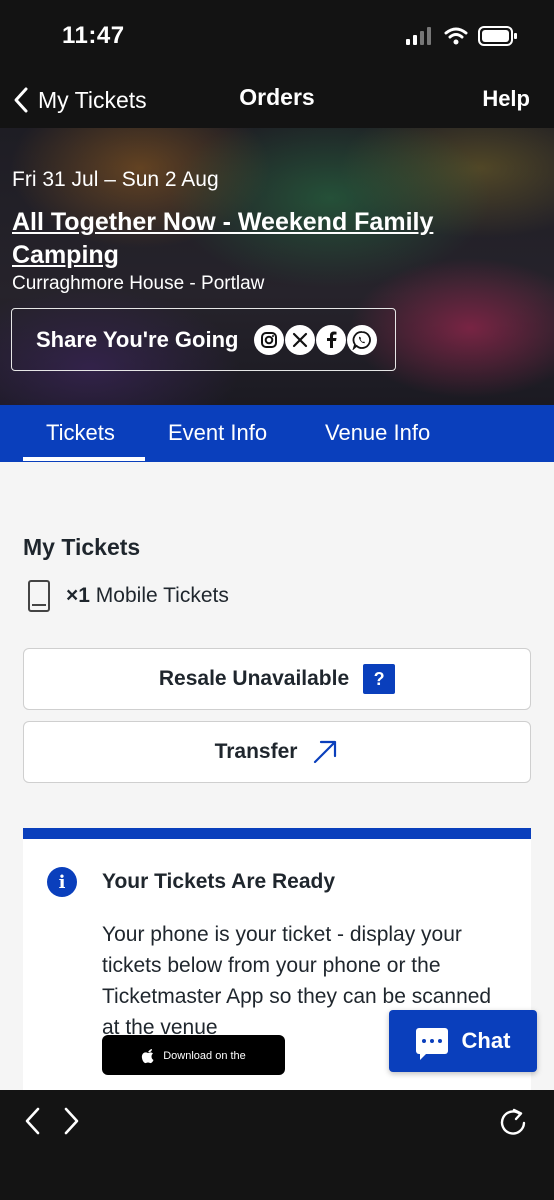  I want to click on nav-bar: My Tickets Orders Help, so click(277, 100).